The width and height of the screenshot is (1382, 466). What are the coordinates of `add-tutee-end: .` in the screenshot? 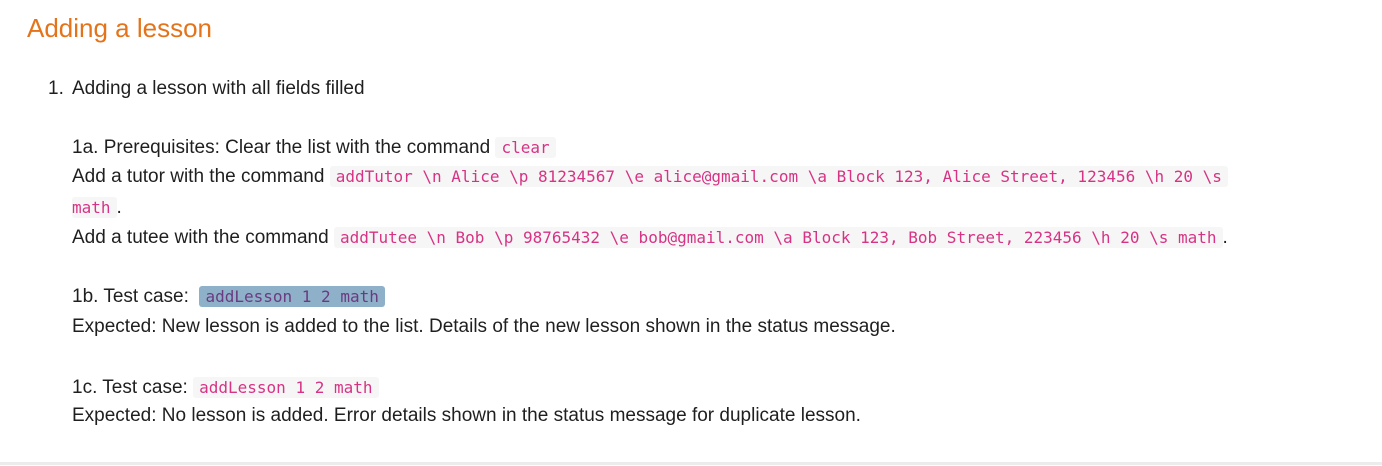 It's located at (1225, 237).